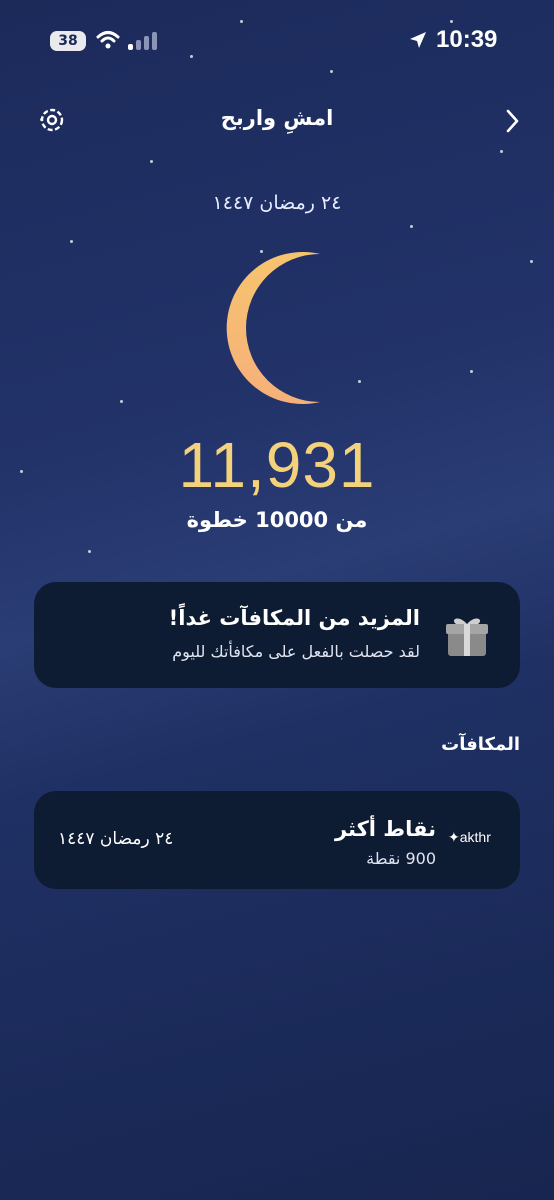  What do you see at coordinates (512, 121) in the screenshot?
I see `chevron-right-icon` at bounding box center [512, 121].